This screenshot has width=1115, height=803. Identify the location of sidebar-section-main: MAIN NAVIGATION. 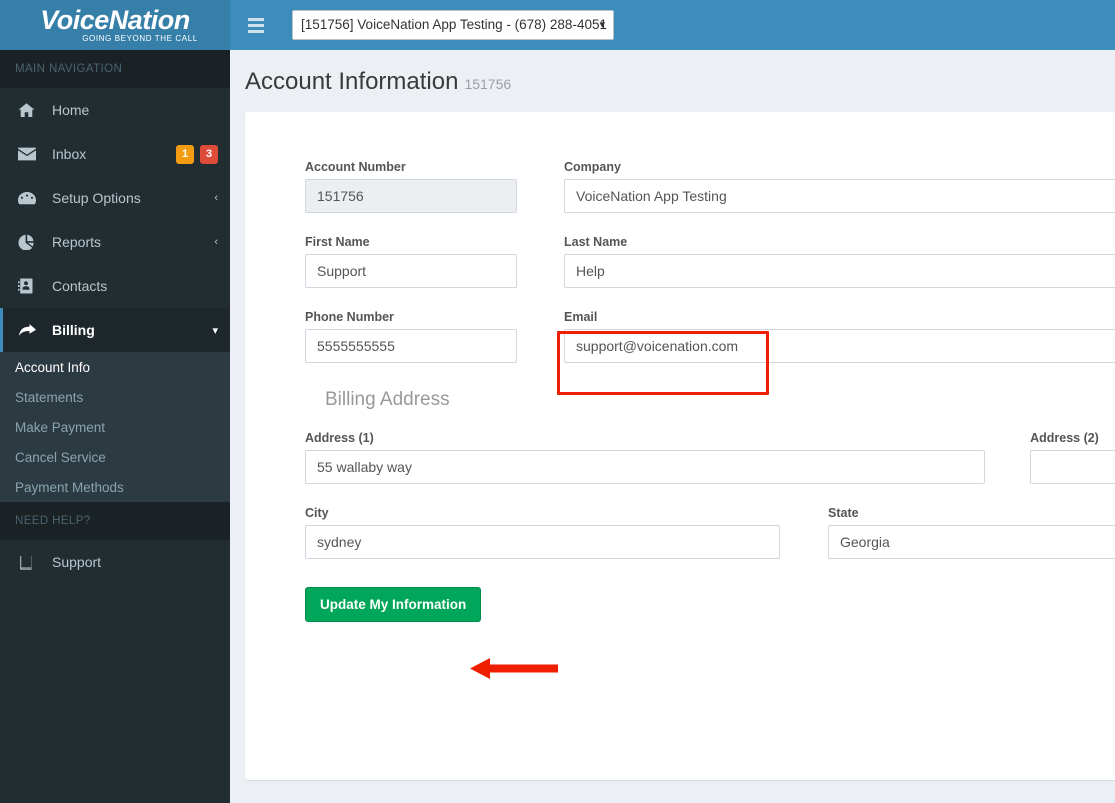
(115, 69).